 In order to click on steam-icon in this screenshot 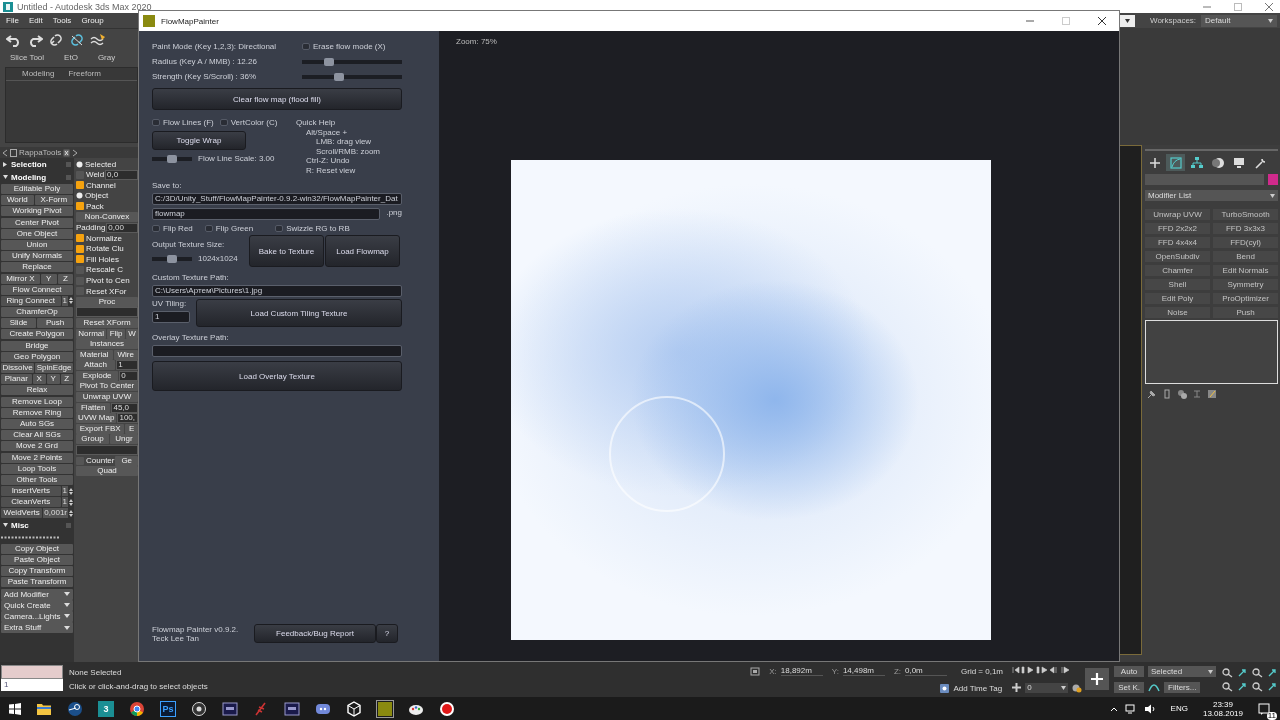, I will do `click(75, 708)`.